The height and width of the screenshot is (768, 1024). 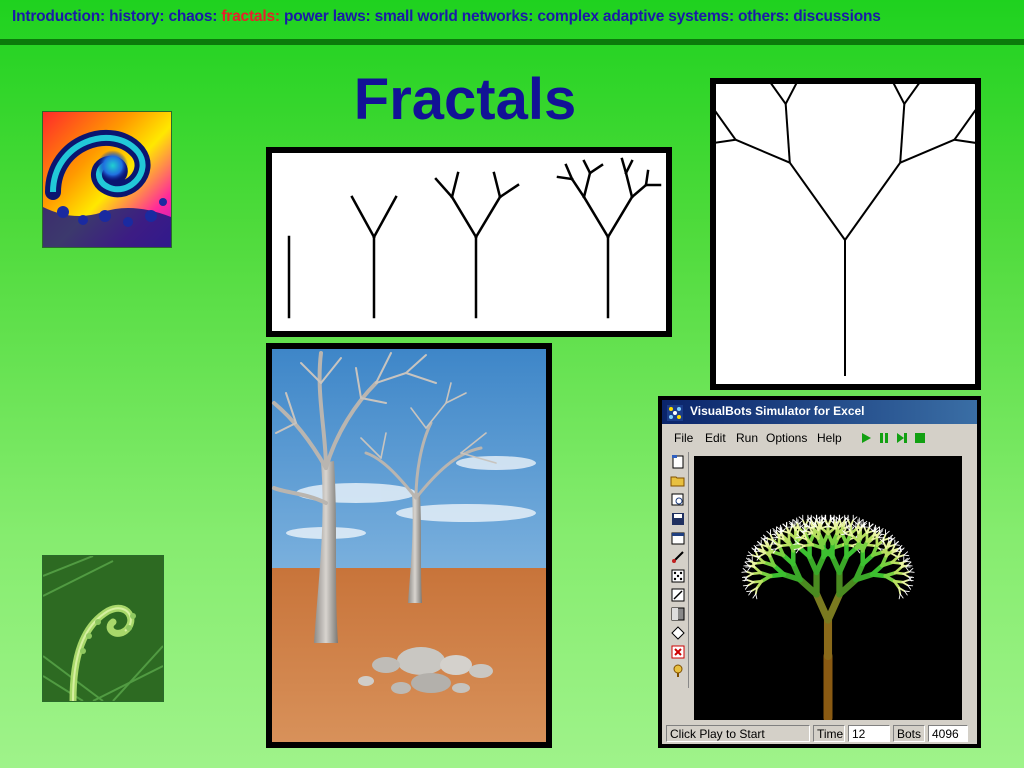 What do you see at coordinates (675, 413) in the screenshot?
I see `visualbots-app-icon` at bounding box center [675, 413].